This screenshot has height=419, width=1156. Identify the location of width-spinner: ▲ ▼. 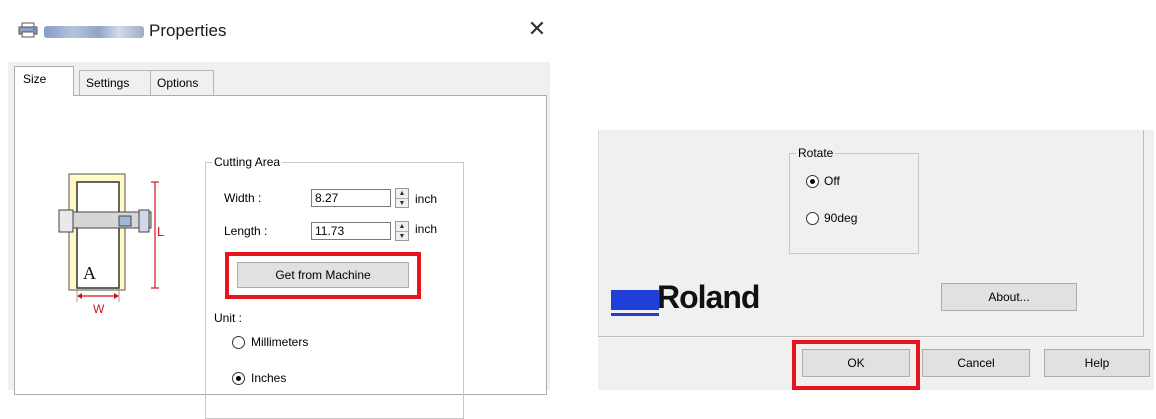
(402, 198).